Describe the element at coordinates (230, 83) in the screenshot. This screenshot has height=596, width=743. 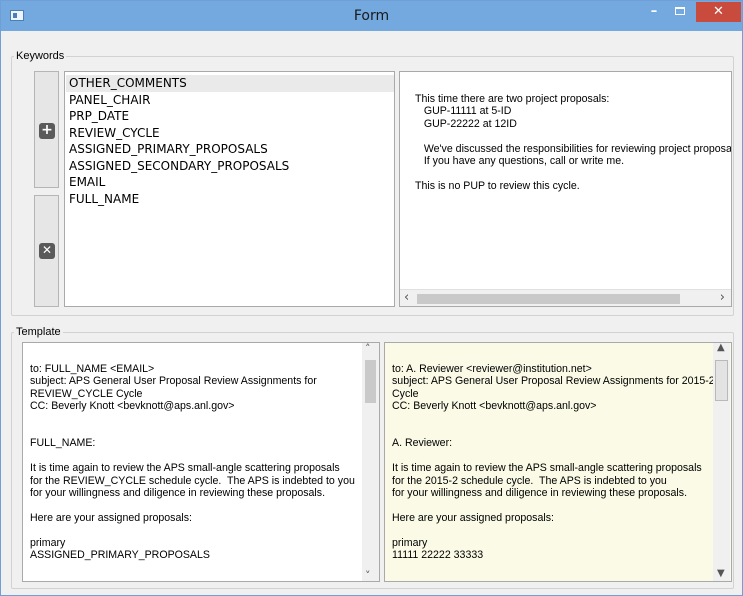
I see `keyword-list-item: OTHER_COMMENTS` at that location.